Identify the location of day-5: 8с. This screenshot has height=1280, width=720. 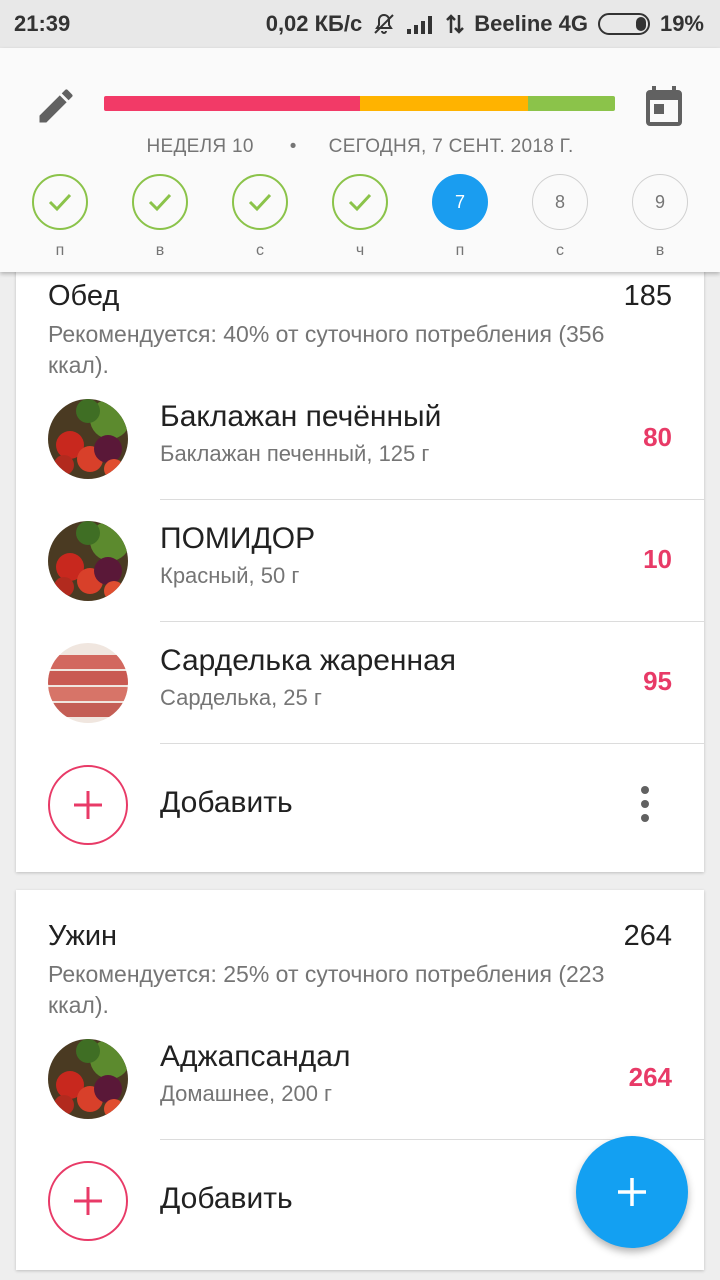
(560, 220).